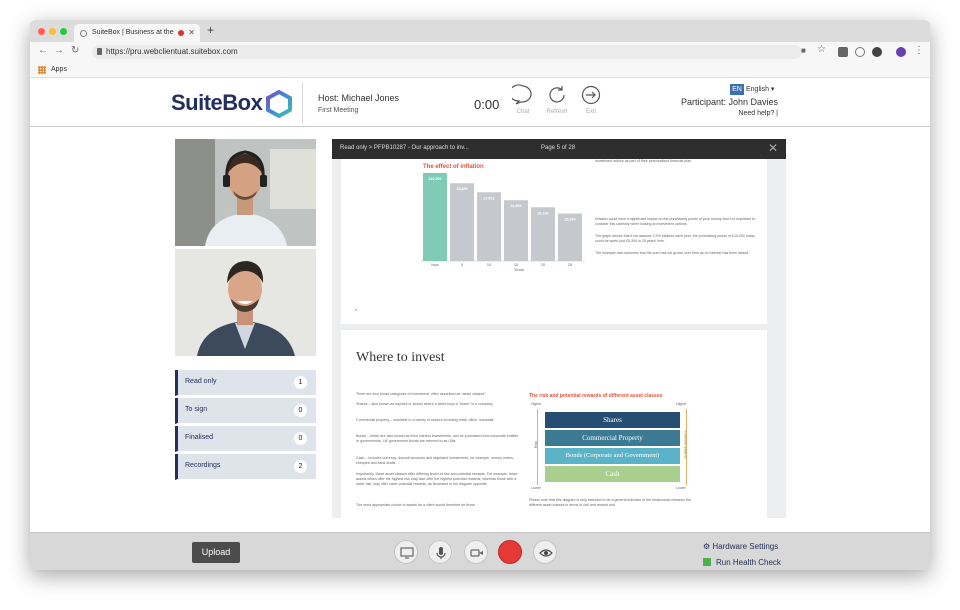 This screenshot has height=610, width=960. What do you see at coordinates (523, 112) in the screenshot?
I see `chat-label: Chat` at bounding box center [523, 112].